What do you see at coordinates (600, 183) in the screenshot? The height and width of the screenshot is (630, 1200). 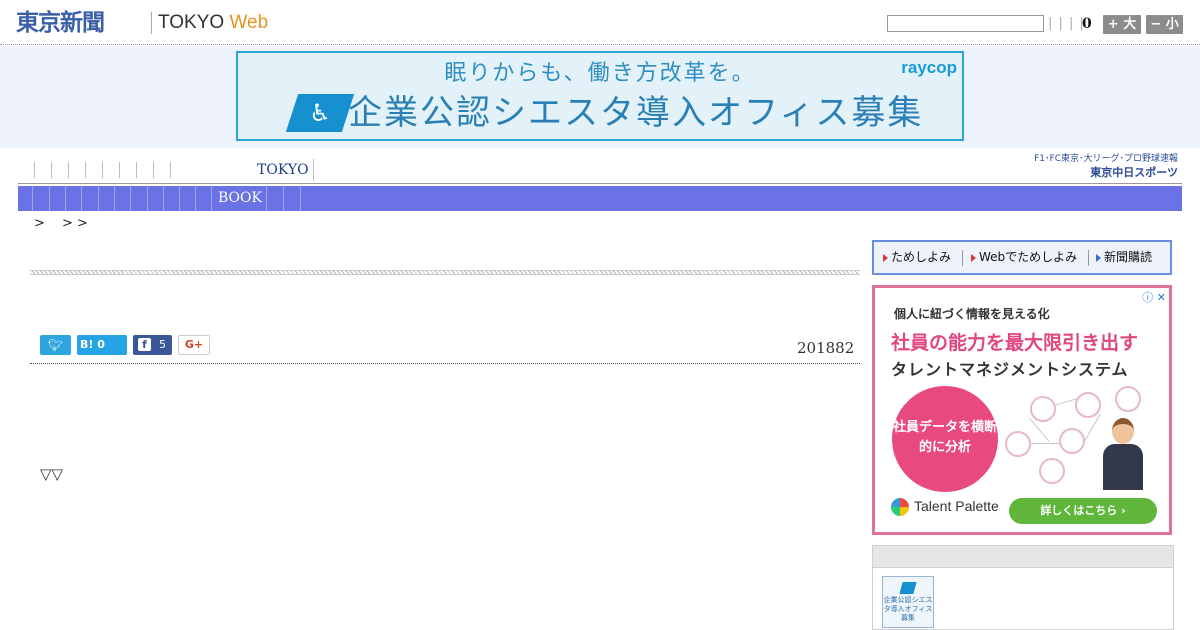 I see `nav-divider` at bounding box center [600, 183].